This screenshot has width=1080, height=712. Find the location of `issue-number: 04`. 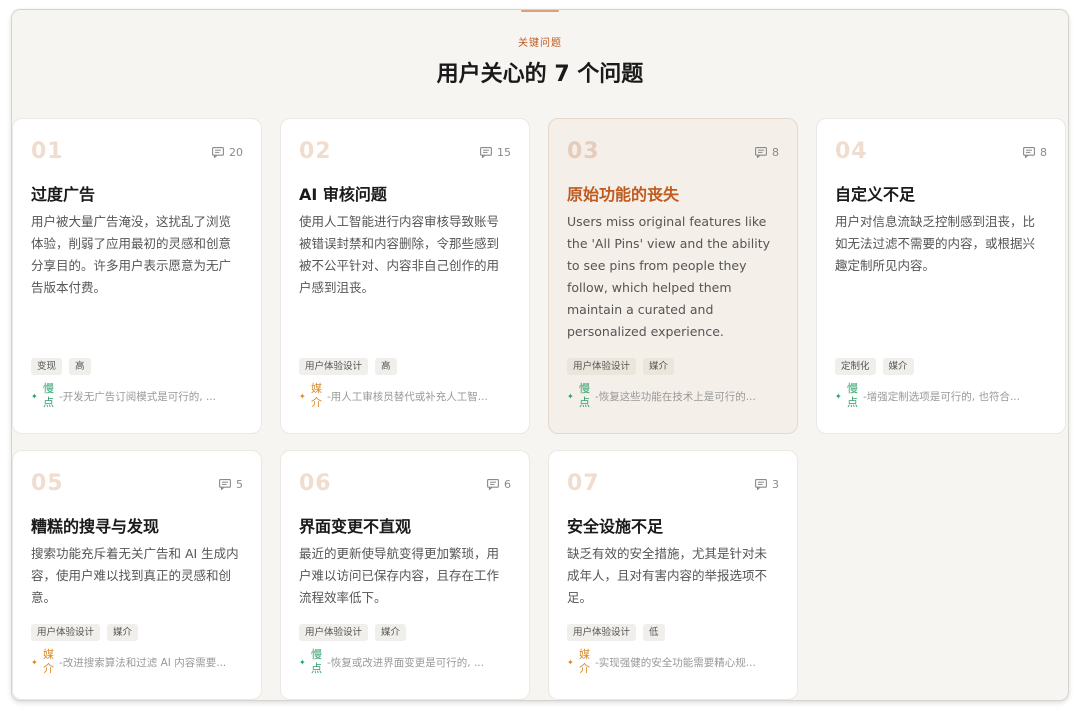

issue-number: 04 is located at coordinates (851, 151).